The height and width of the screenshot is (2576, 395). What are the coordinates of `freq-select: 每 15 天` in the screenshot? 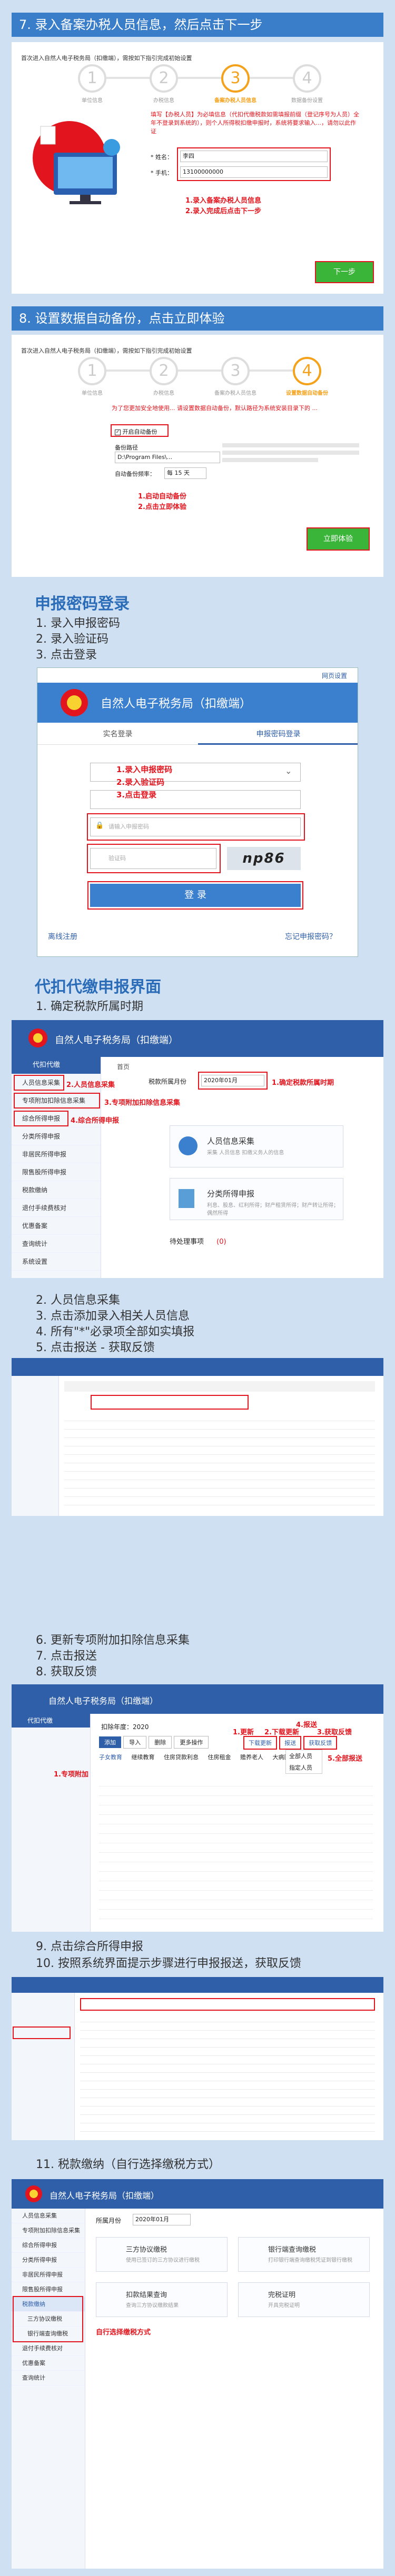 It's located at (185, 473).